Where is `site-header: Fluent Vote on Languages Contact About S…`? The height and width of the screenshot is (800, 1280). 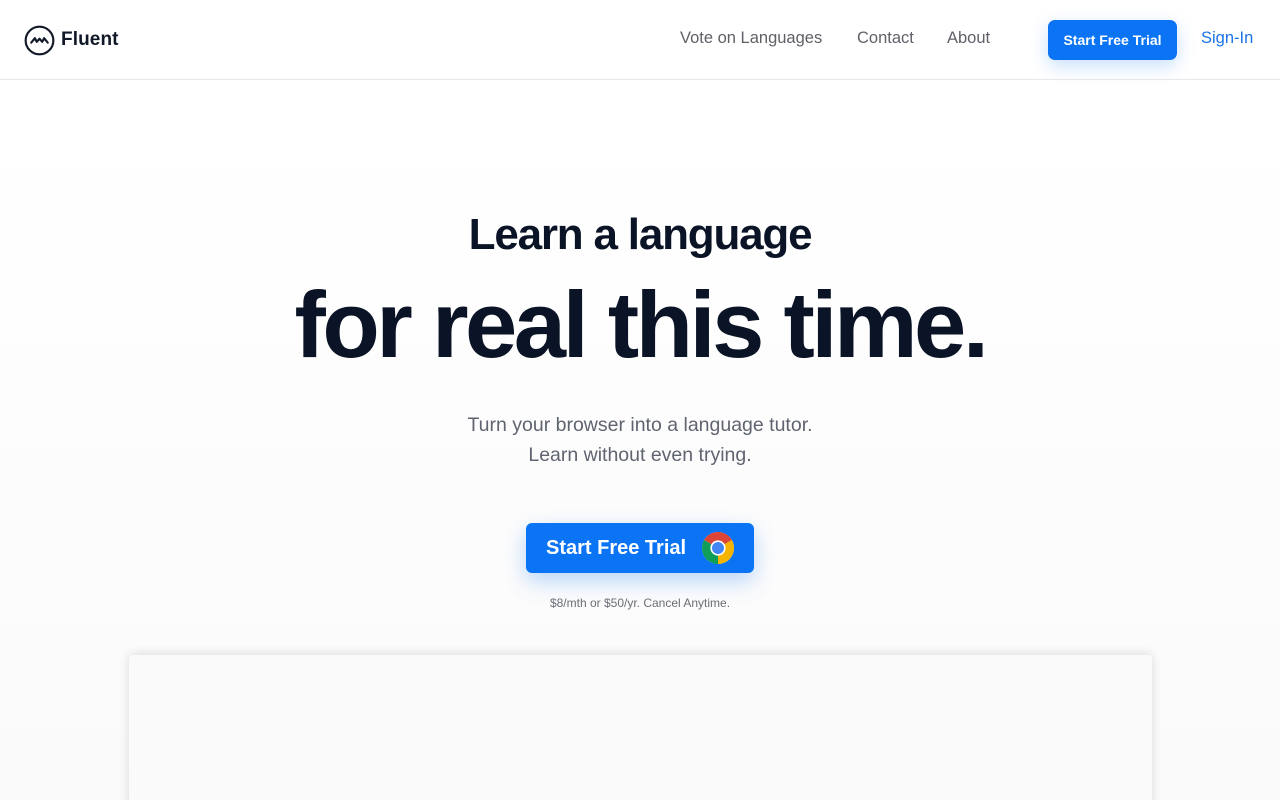
site-header: Fluent Vote on Languages Contact About S… is located at coordinates (640, 40).